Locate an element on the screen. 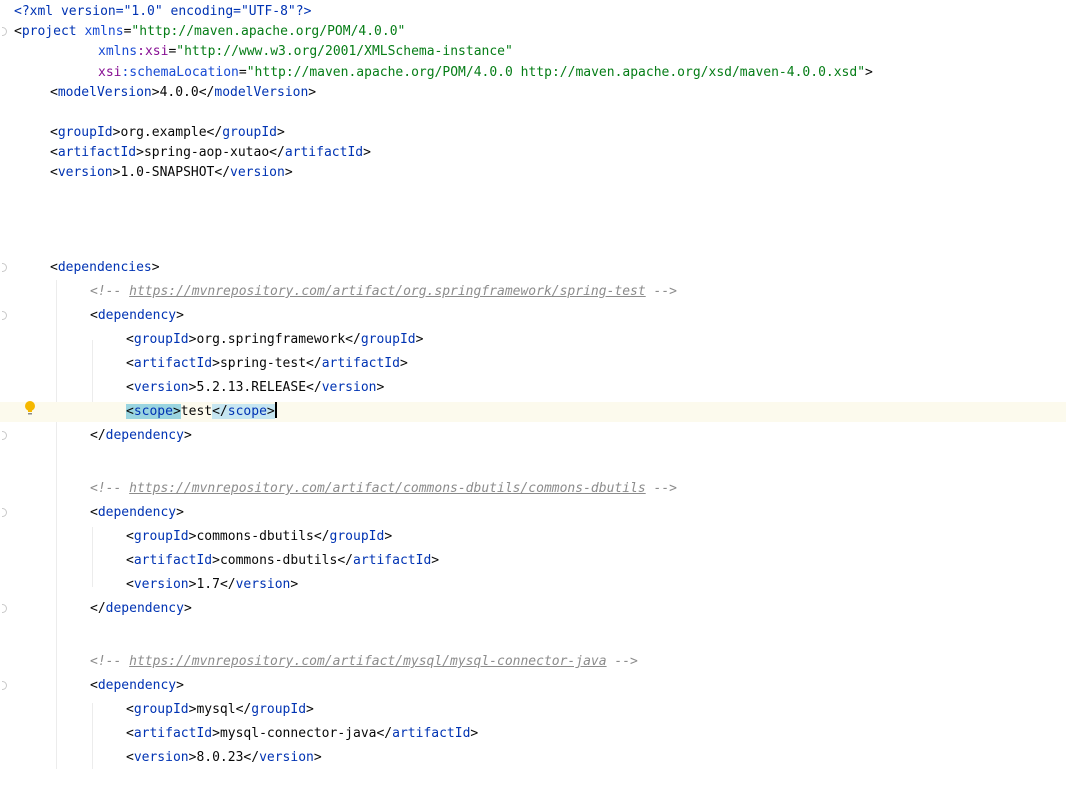 This screenshot has width=1066, height=808. code-line: <?xml version="1.0" encoding="UTF-8"?> is located at coordinates (533, 12).